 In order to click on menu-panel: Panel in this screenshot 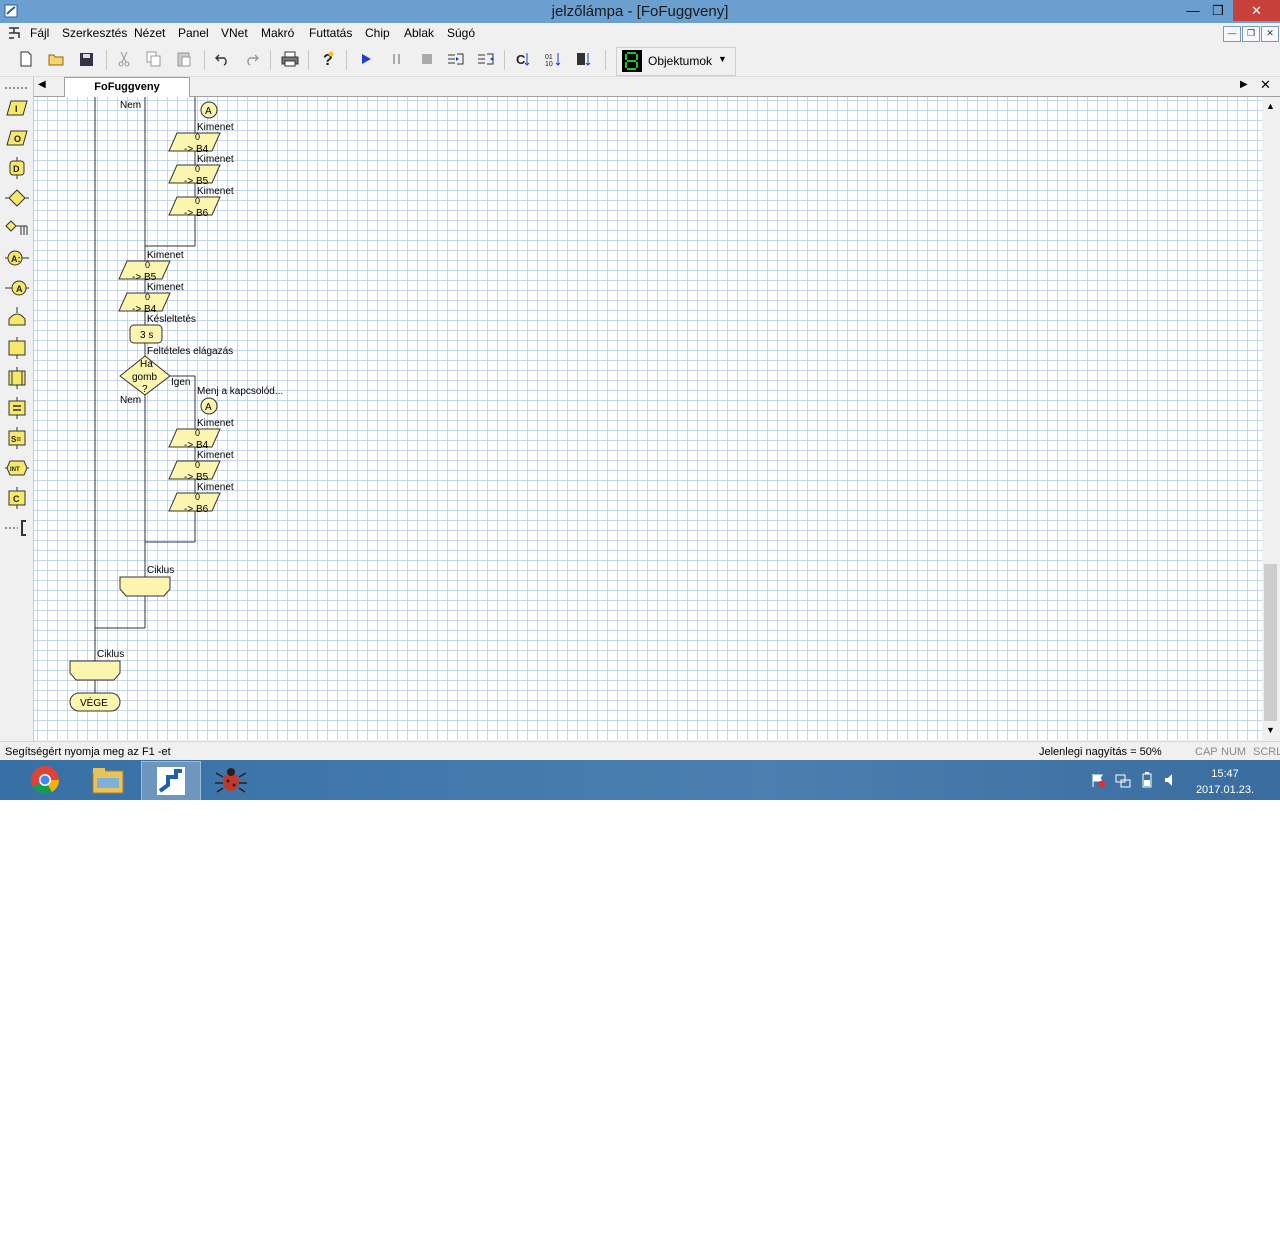, I will do `click(193, 33)`.